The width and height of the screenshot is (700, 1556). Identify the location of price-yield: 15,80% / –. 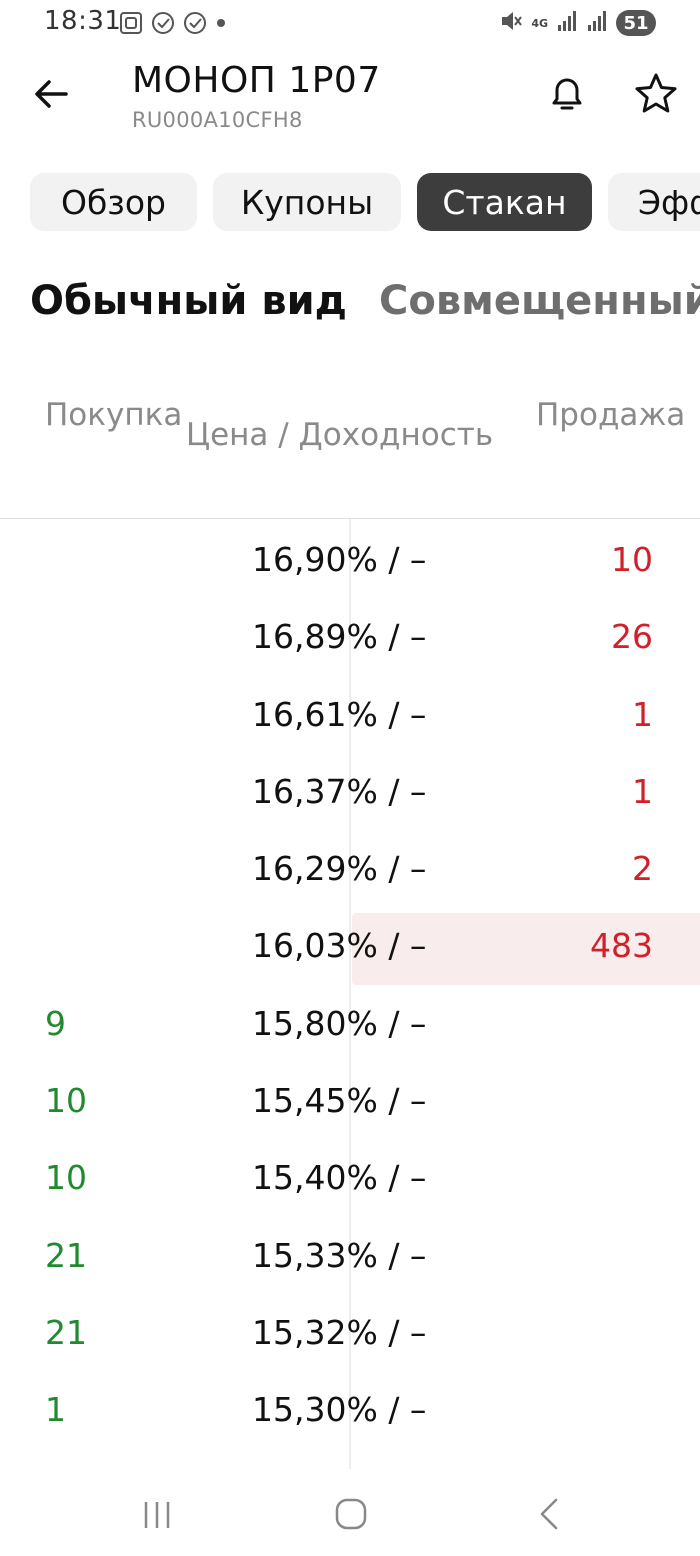
(339, 1023).